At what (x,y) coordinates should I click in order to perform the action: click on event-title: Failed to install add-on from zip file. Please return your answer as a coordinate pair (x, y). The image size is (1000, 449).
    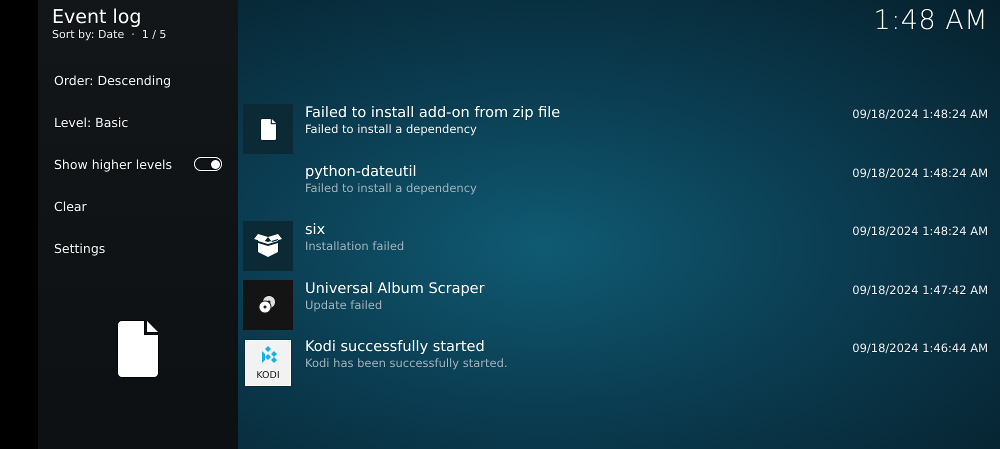
    Looking at the image, I should click on (433, 113).